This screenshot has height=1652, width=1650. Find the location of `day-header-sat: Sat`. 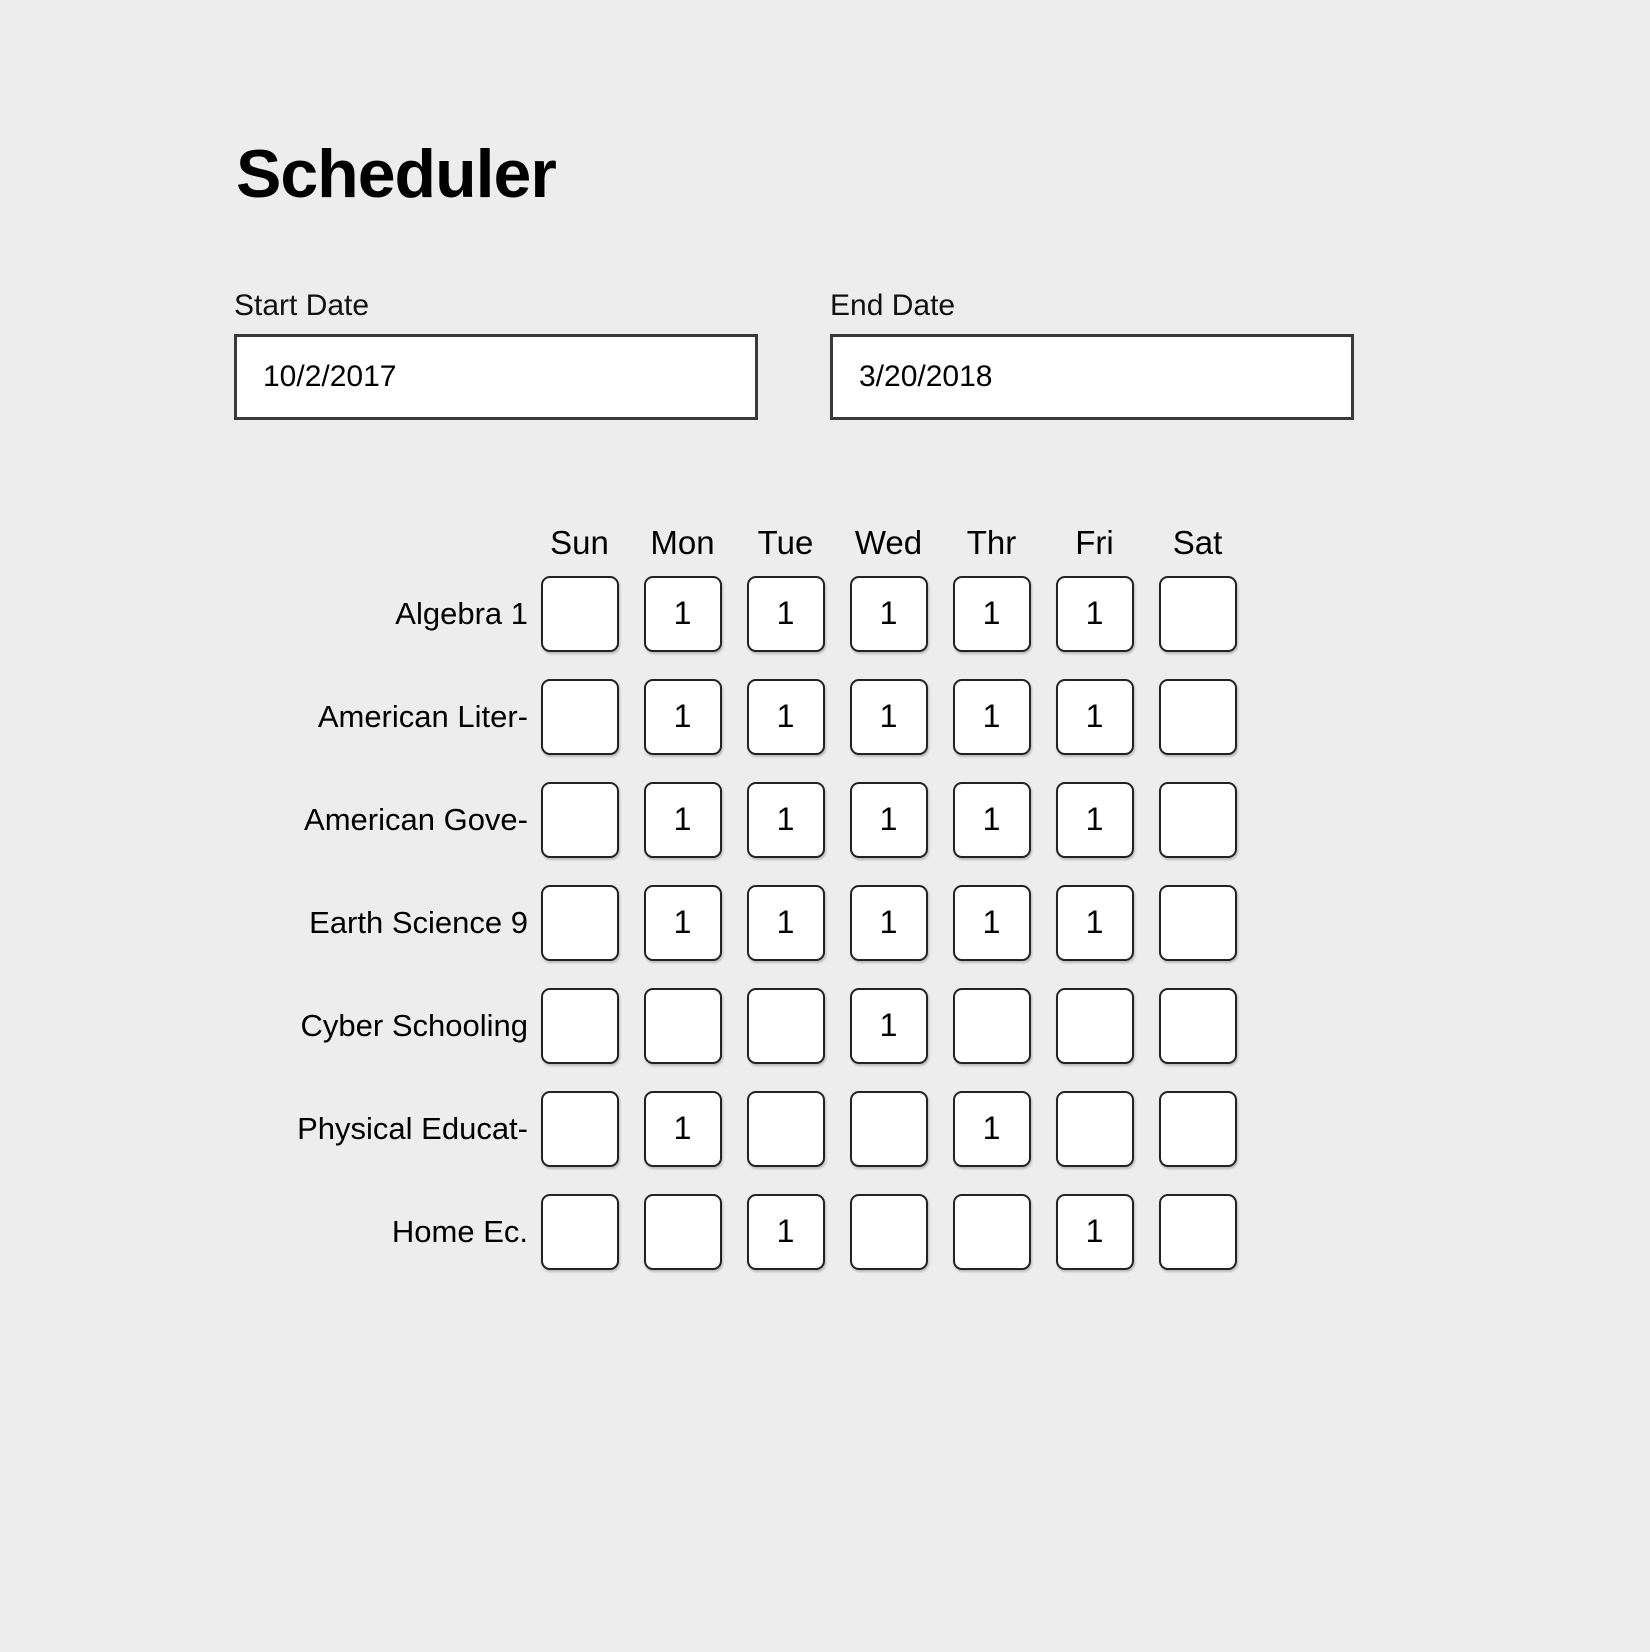

day-header-sat: Sat is located at coordinates (1197, 542).